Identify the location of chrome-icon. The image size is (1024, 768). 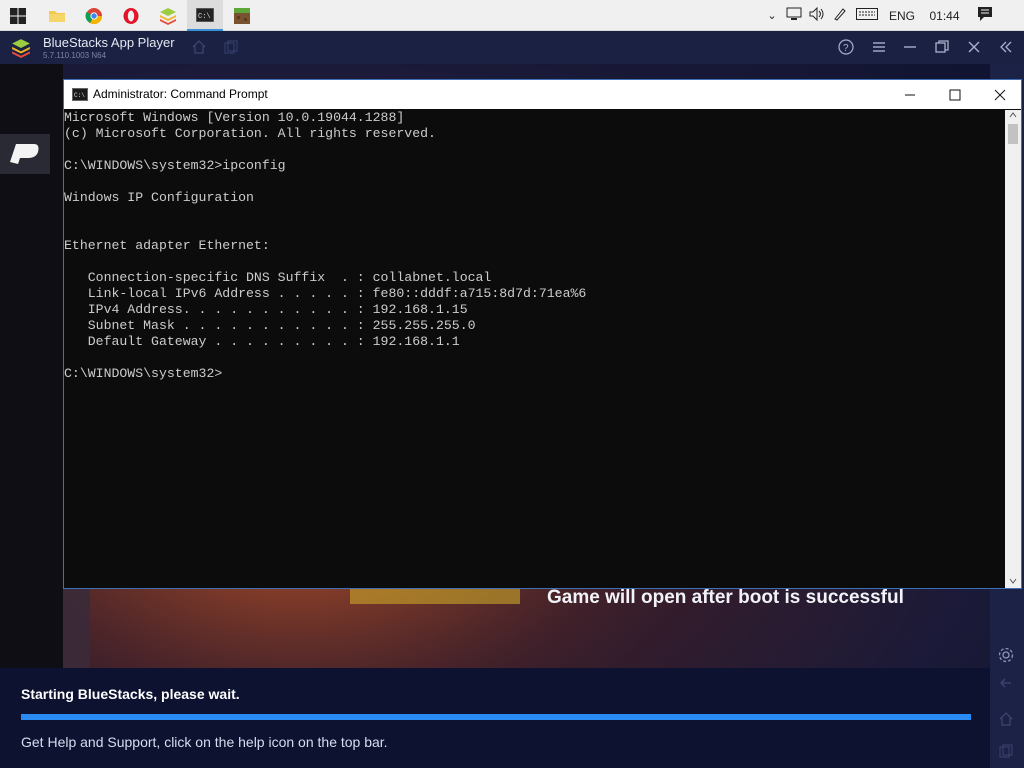
(94, 15).